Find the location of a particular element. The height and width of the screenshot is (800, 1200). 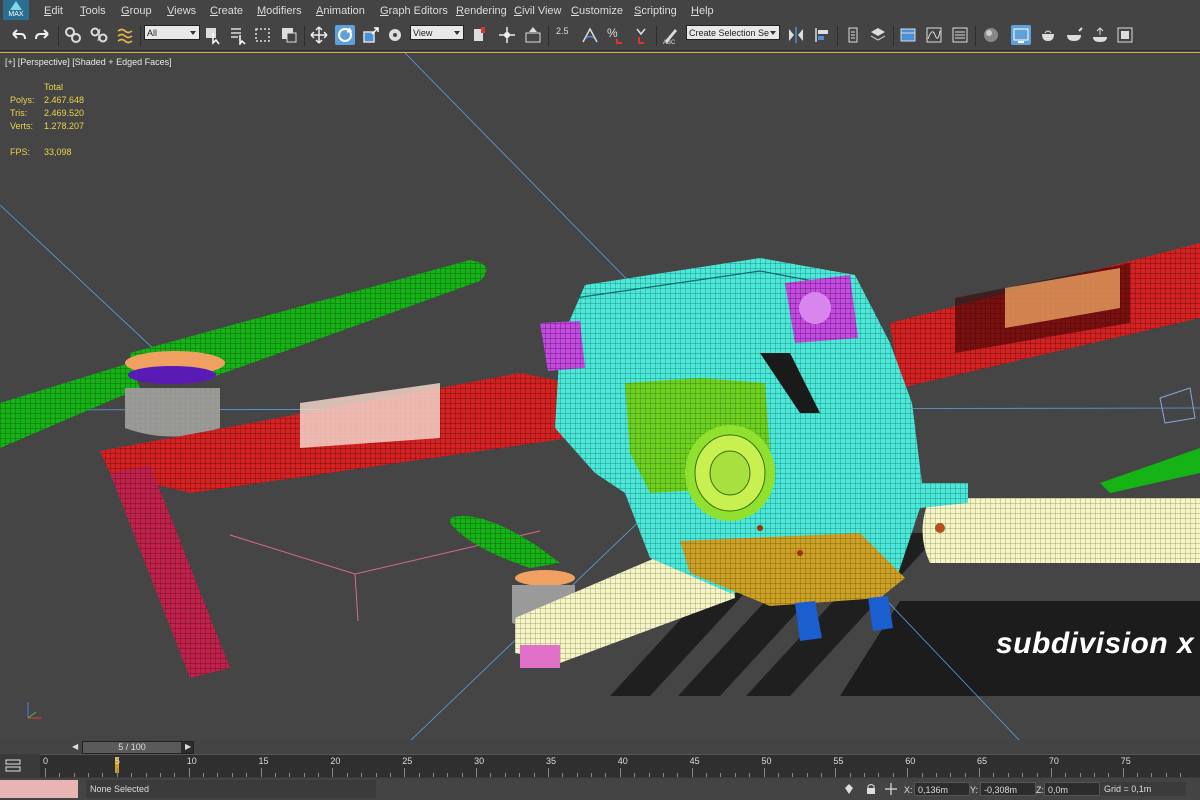

render-production-icon is located at coordinates (1074, 35).